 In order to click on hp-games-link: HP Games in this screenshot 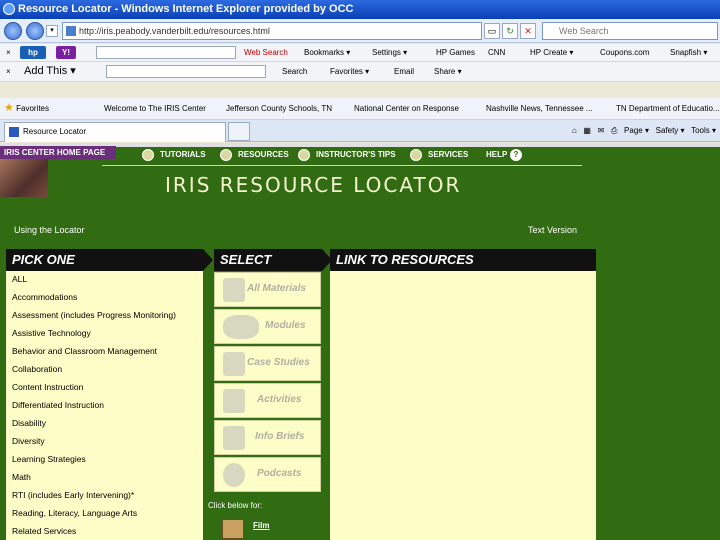, I will do `click(455, 52)`.